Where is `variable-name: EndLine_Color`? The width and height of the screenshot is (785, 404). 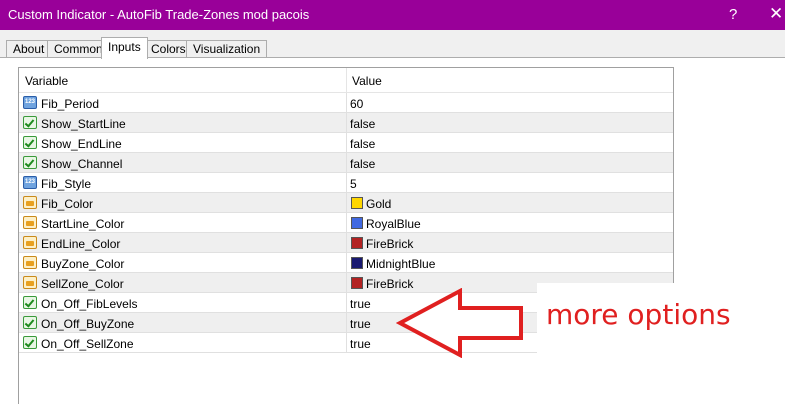 variable-name: EndLine_Color is located at coordinates (81, 244).